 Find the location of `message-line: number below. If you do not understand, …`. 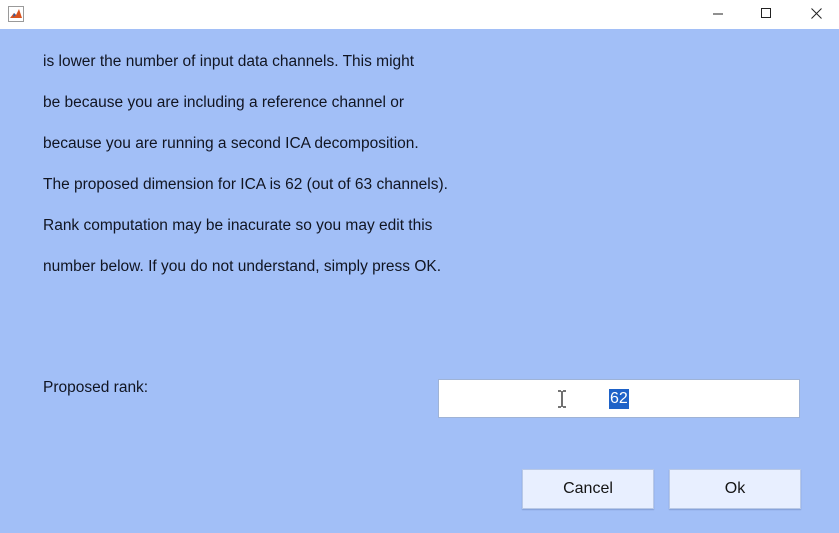

message-line: number below. If you do not understand, … is located at coordinates (242, 266).